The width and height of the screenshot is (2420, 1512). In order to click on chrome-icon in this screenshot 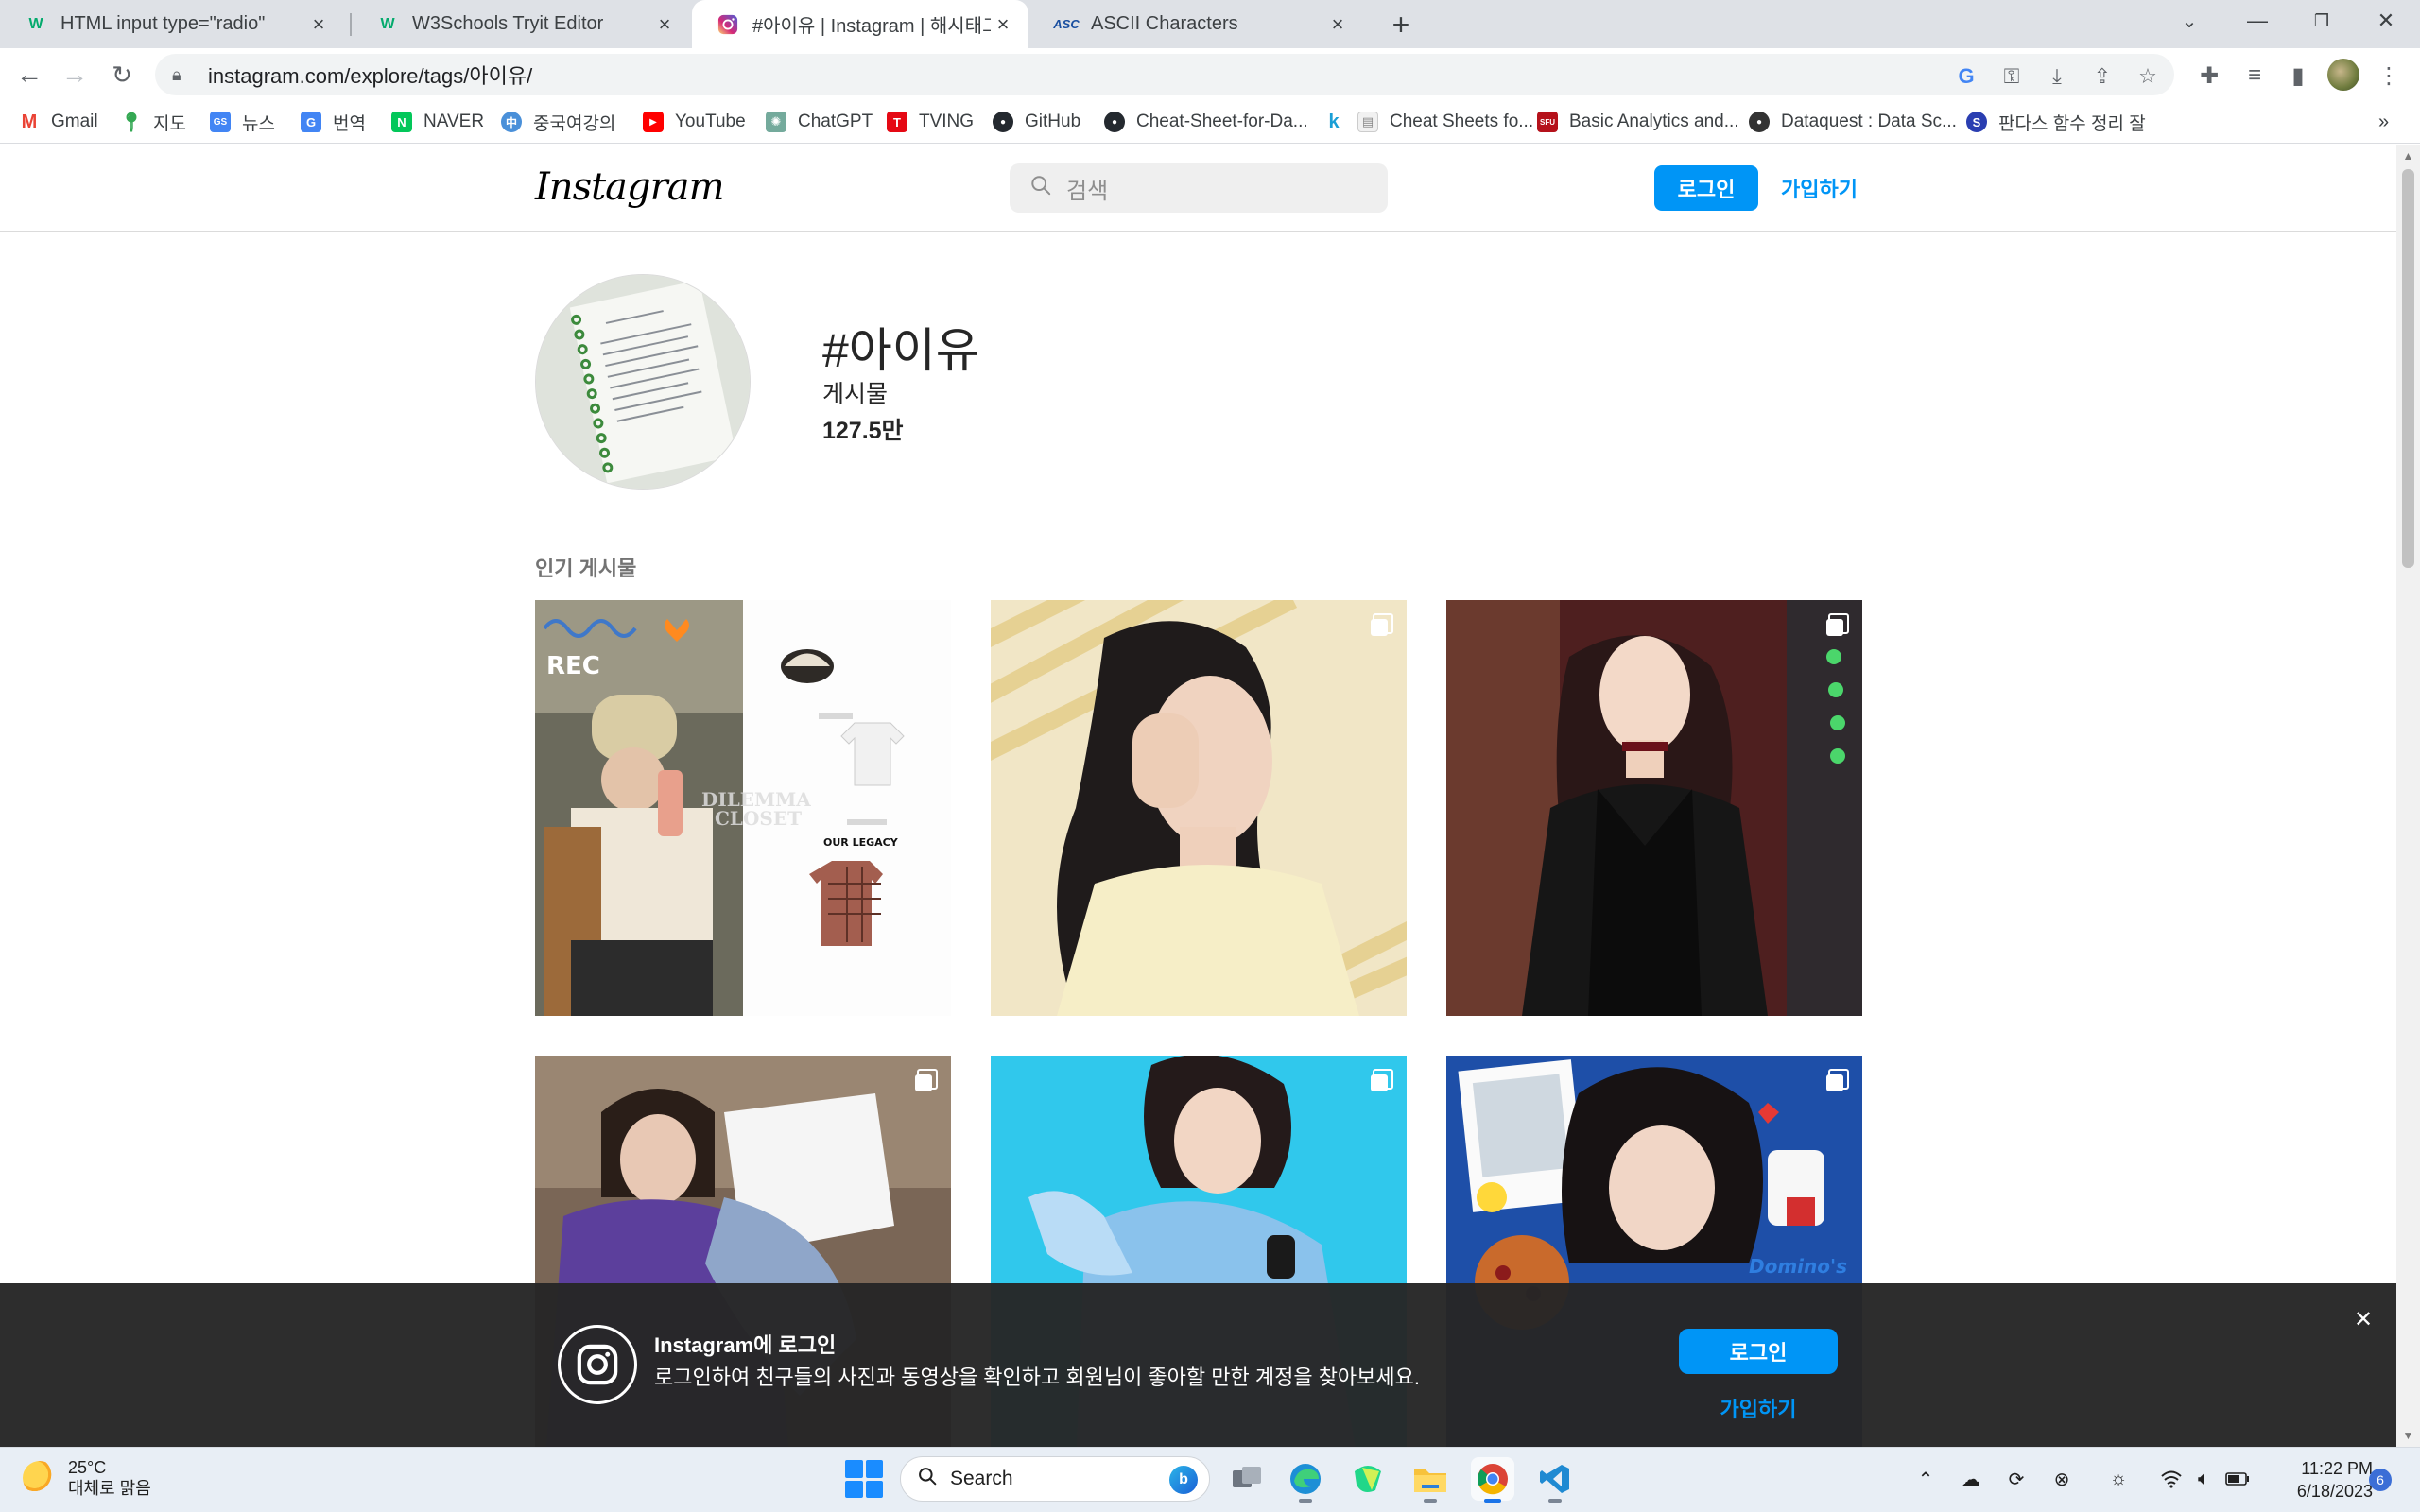, I will do `click(1492, 1480)`.